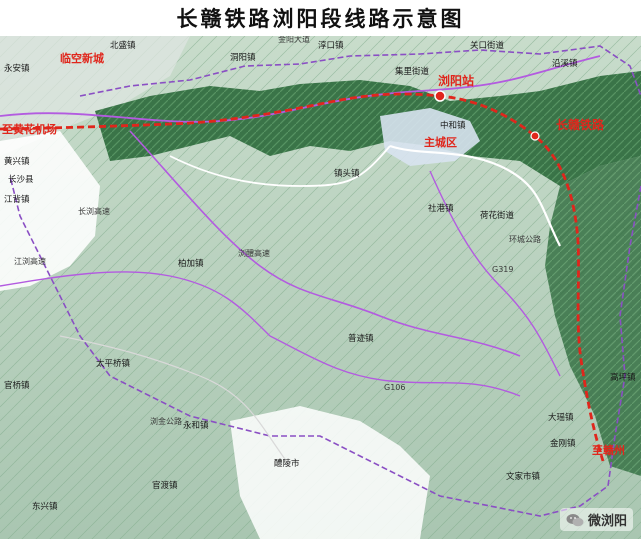 Image resolution: width=641 pixels, height=539 pixels. Describe the element at coordinates (166, 421) in the screenshot. I see `road-liujin: 浏金公路` at that location.